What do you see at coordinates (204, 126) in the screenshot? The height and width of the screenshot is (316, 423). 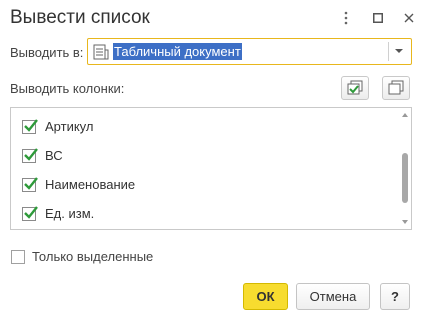 I see `list-item: Артикул` at bounding box center [204, 126].